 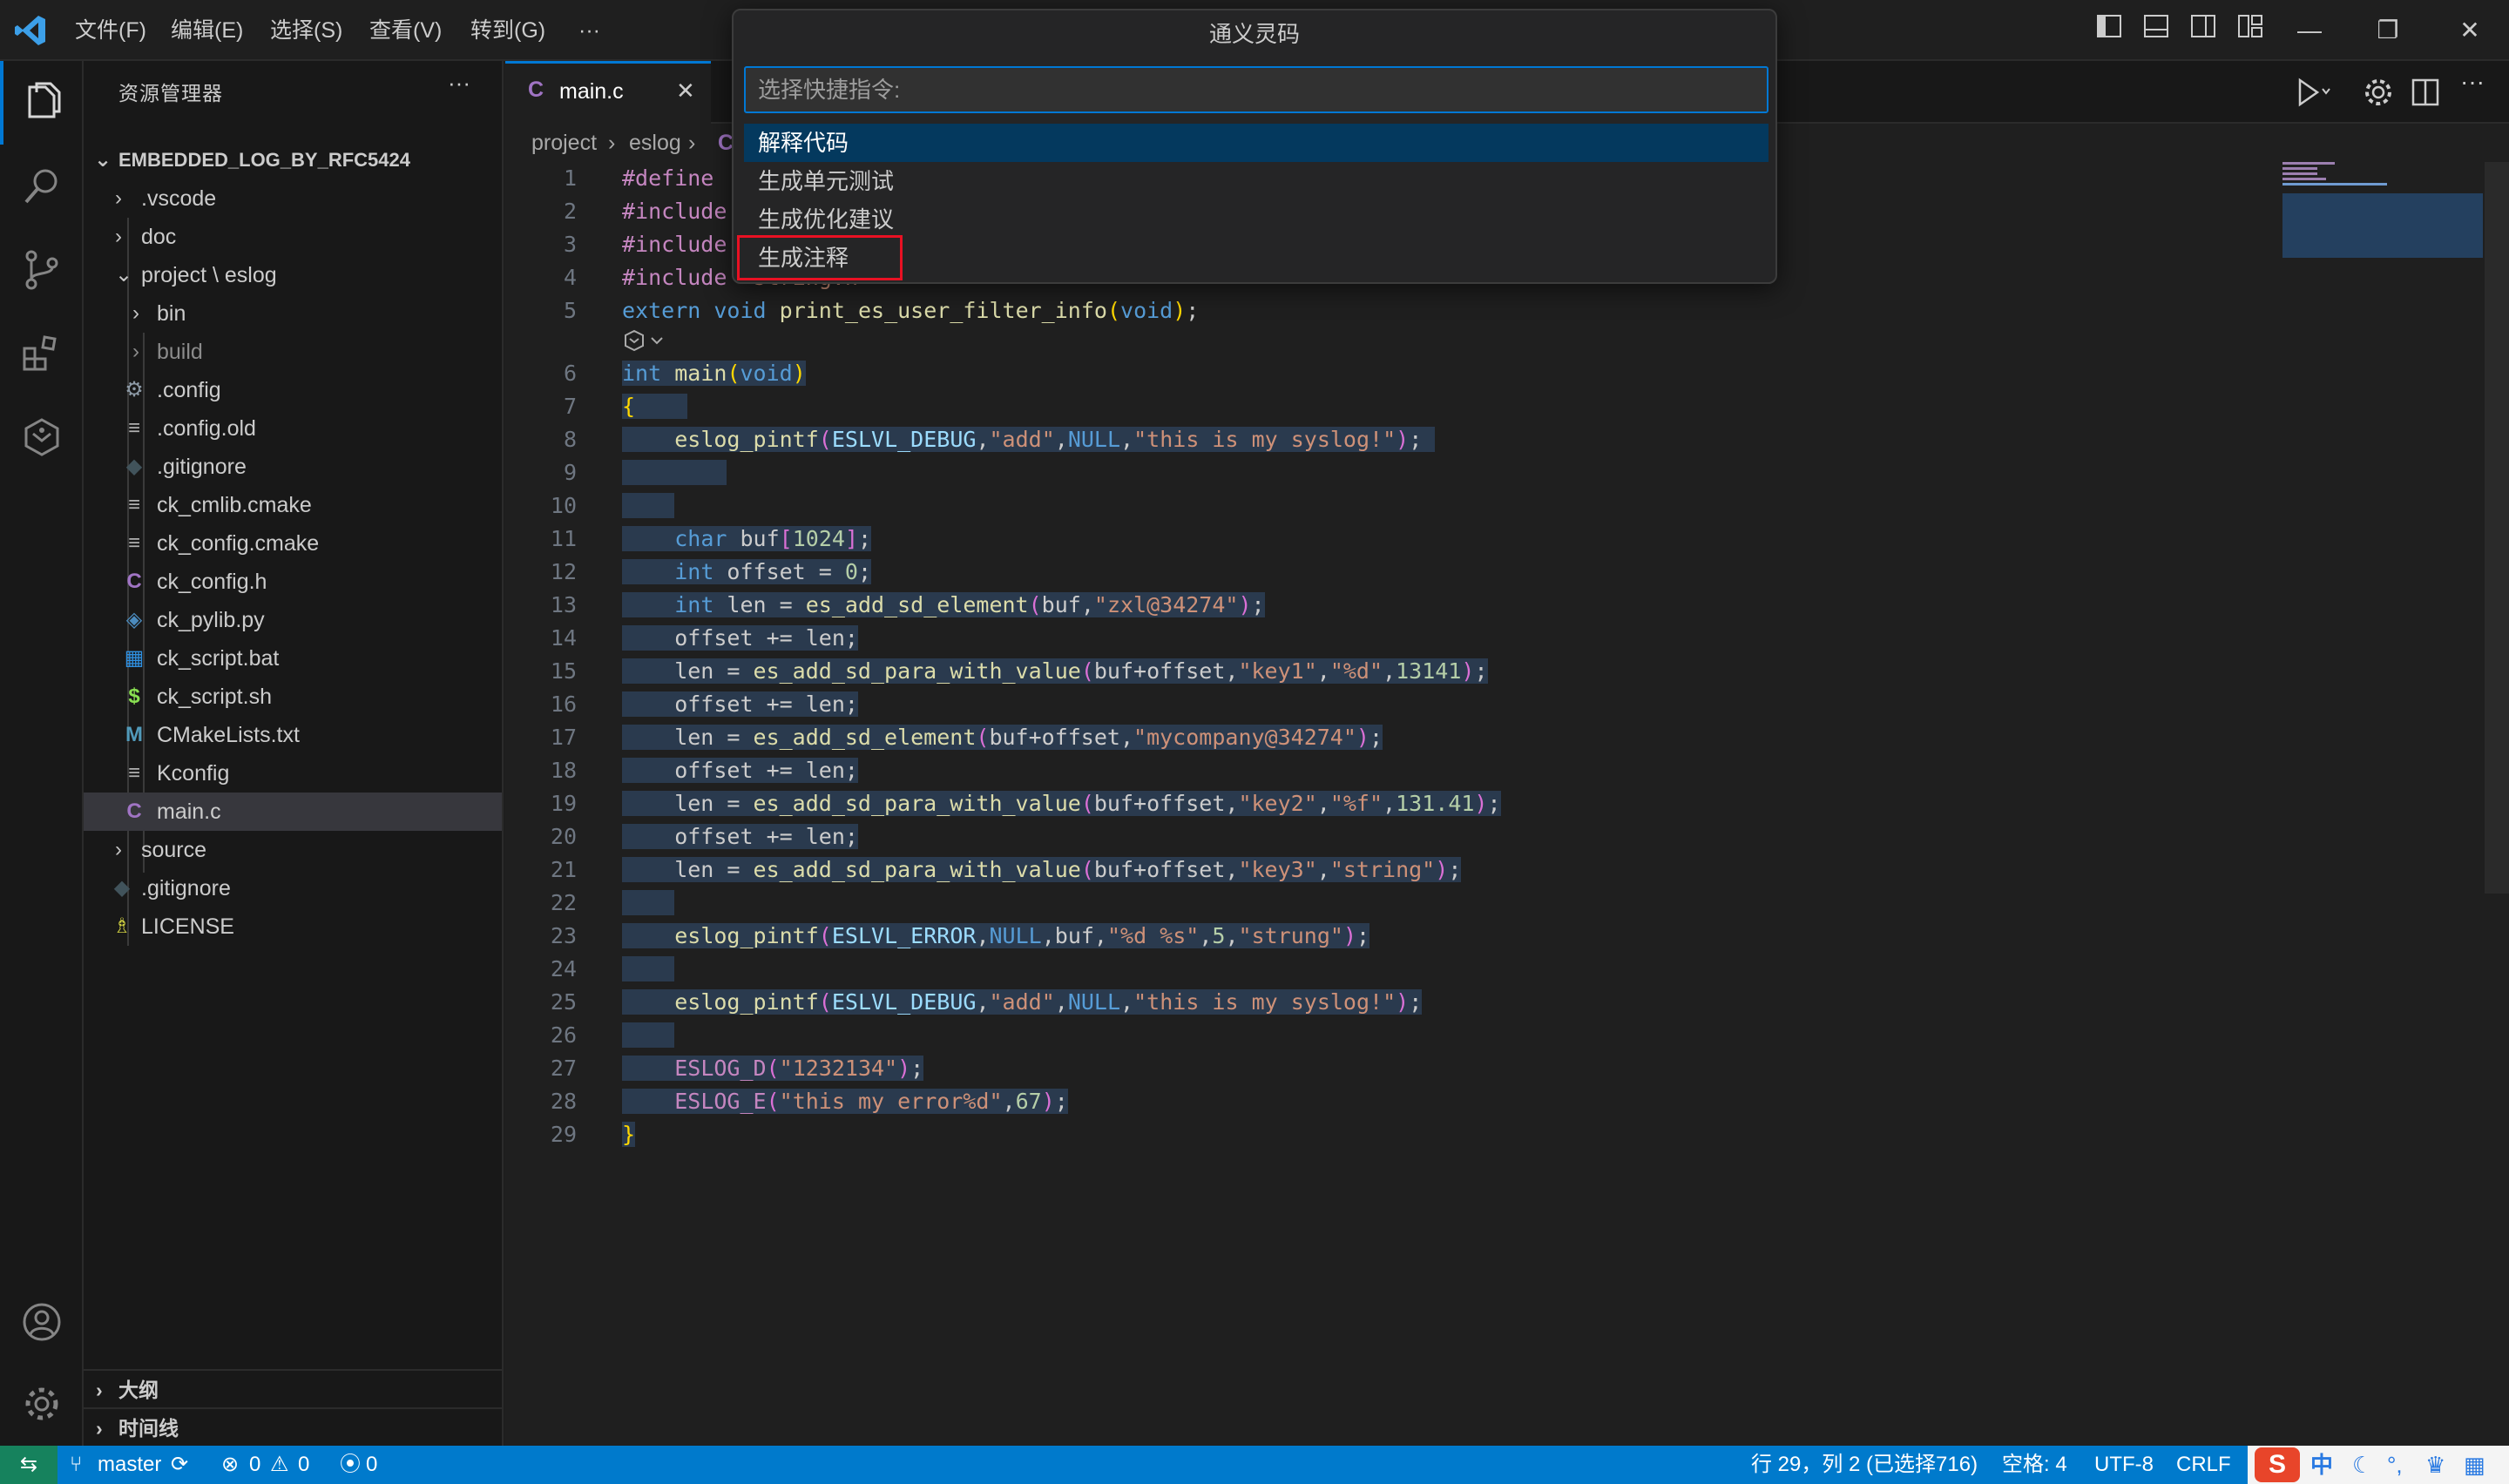 What do you see at coordinates (2378, 92) in the screenshot?
I see `lingma-settings-gear-icon` at bounding box center [2378, 92].